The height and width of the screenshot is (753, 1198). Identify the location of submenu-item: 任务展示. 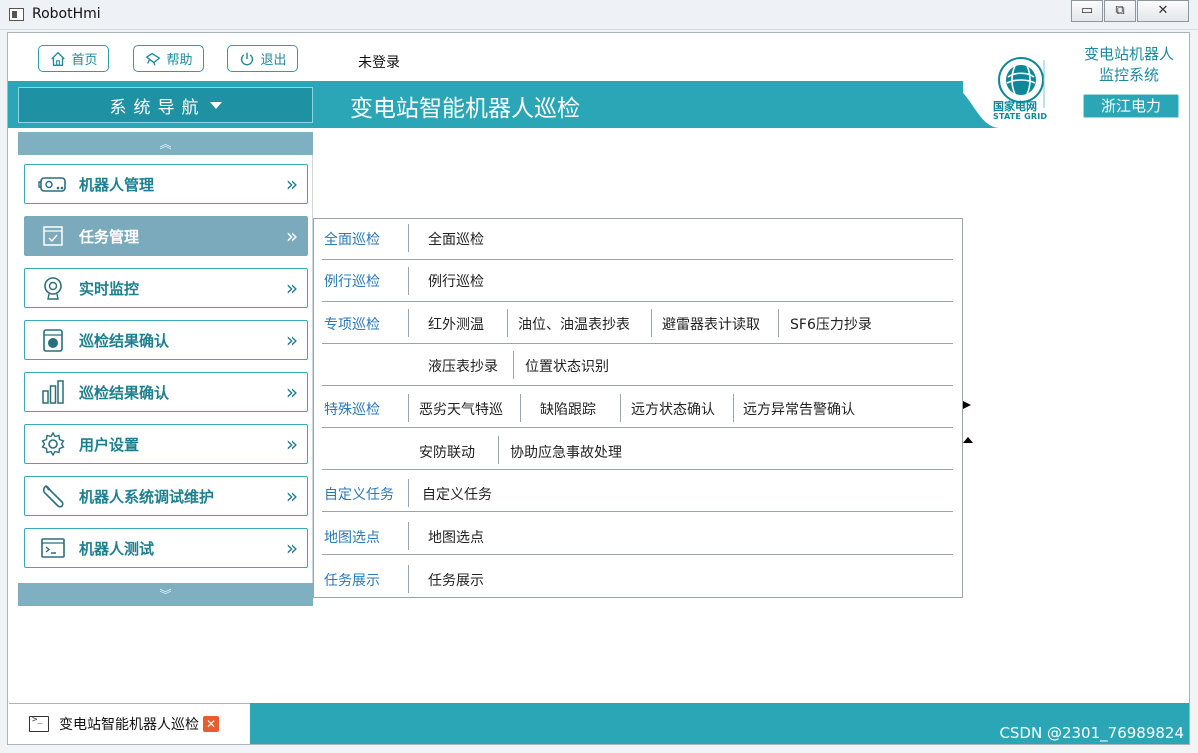
(456, 580).